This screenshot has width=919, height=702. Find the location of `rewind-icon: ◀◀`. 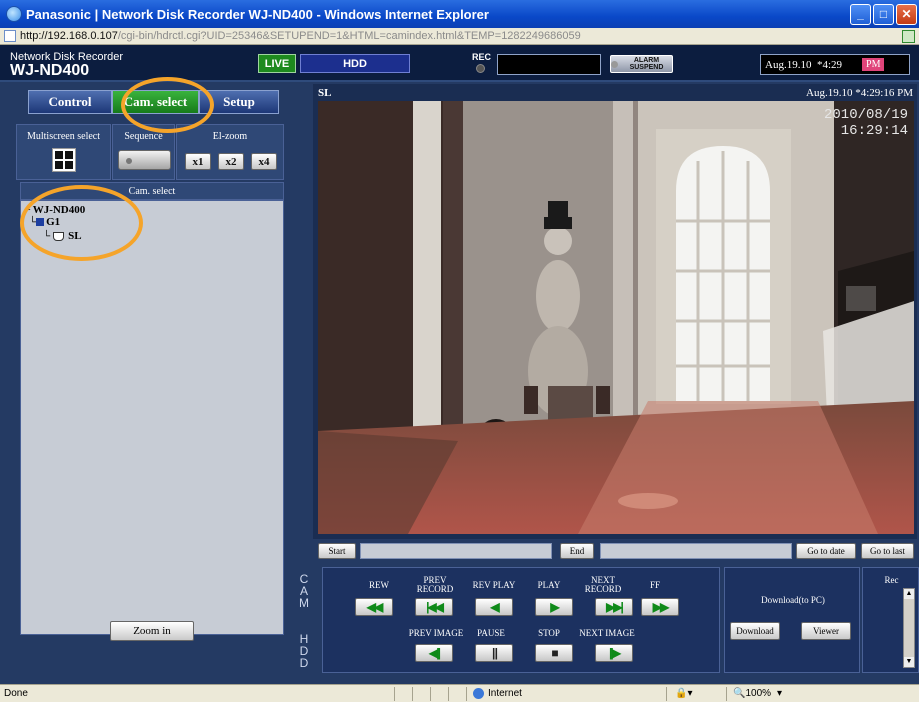

rewind-icon: ◀◀ is located at coordinates (375, 607).